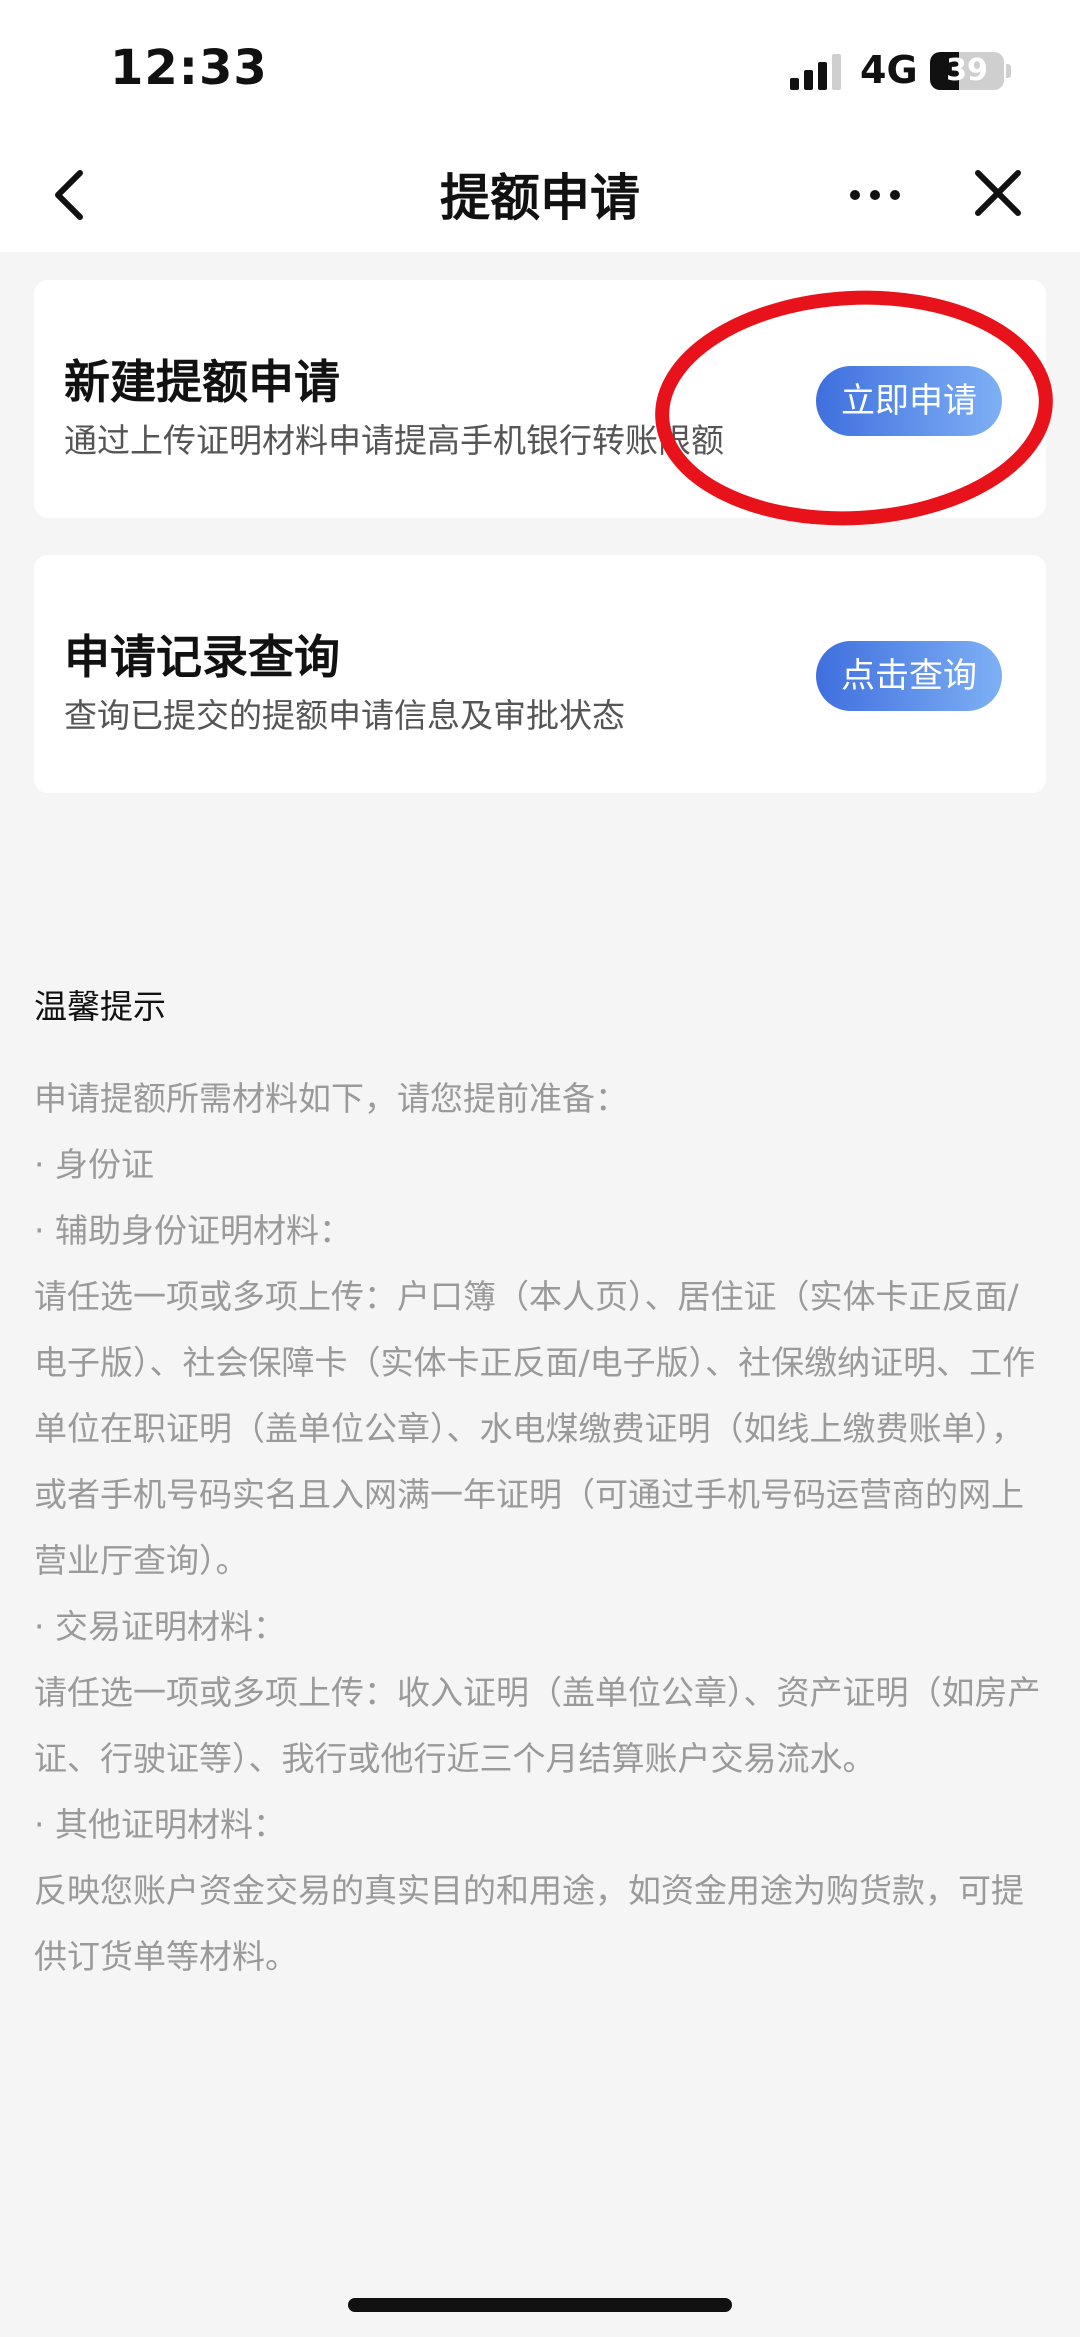 Image resolution: width=1080 pixels, height=2337 pixels. I want to click on tips-line: 反映您账户资金交易的真实目的和用途，如资金用途为购货款，可提供订货单等材料。, so click(529, 1923).